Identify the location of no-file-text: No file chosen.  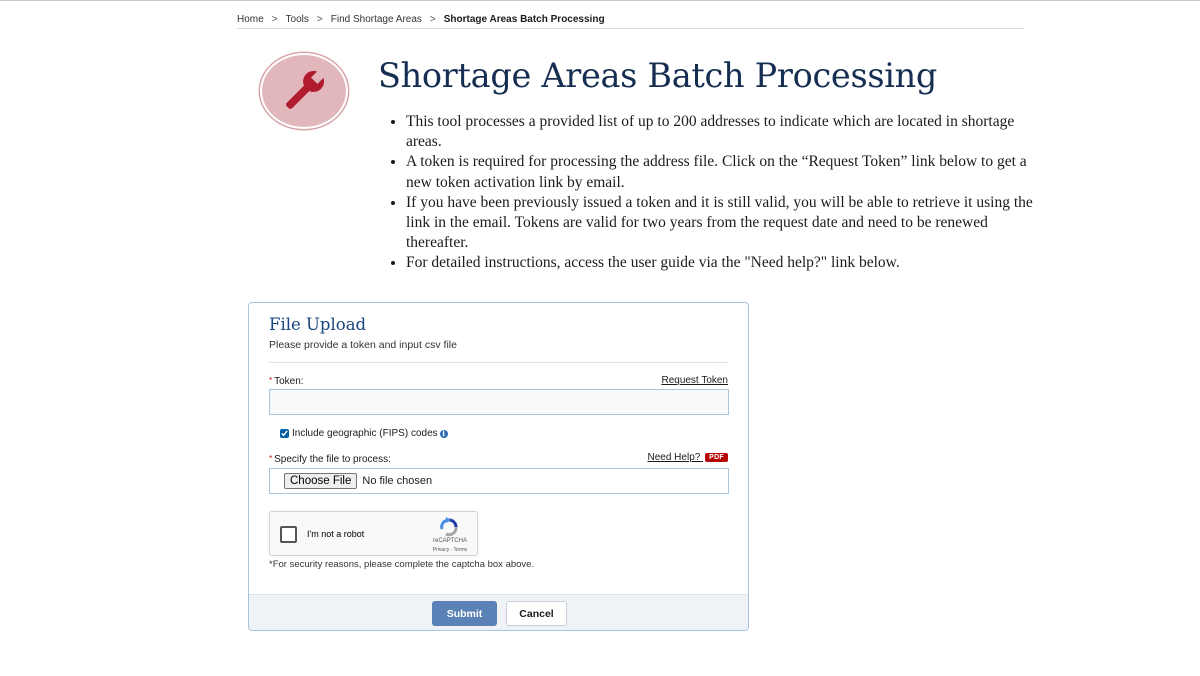
(397, 481).